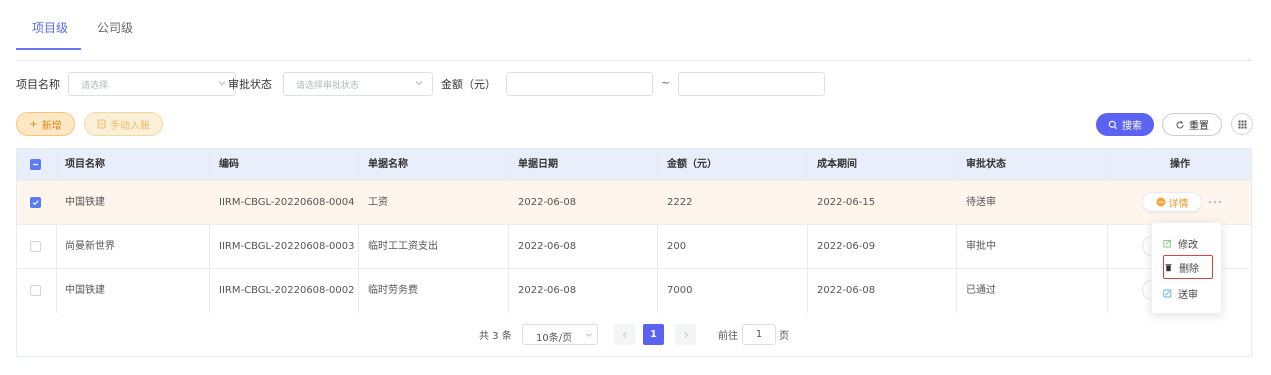 This screenshot has width=1271, height=375. What do you see at coordinates (95, 86) in the screenshot?
I see `project-name-placeholder: 请选择` at bounding box center [95, 86].